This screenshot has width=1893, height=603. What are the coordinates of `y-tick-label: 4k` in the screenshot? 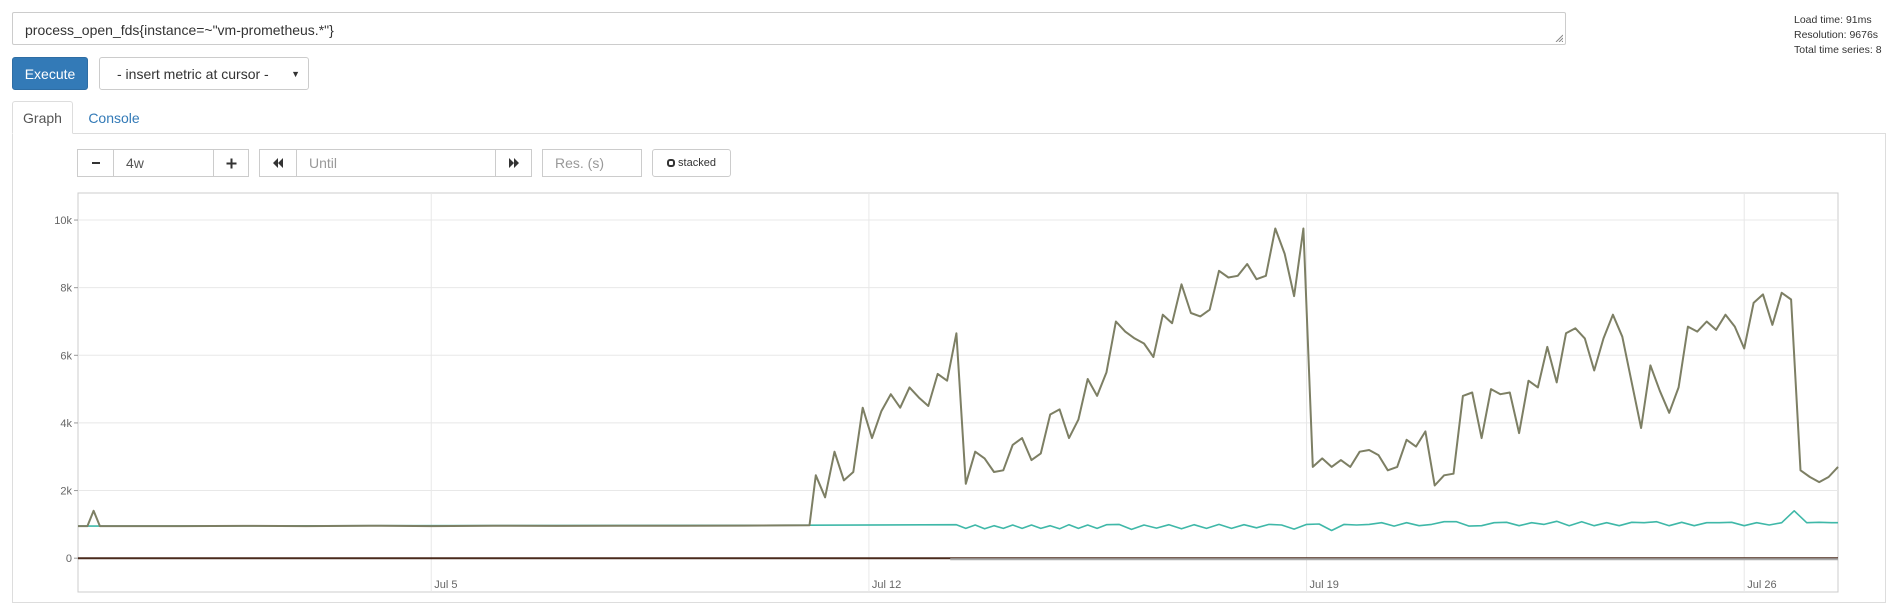 It's located at (66, 424).